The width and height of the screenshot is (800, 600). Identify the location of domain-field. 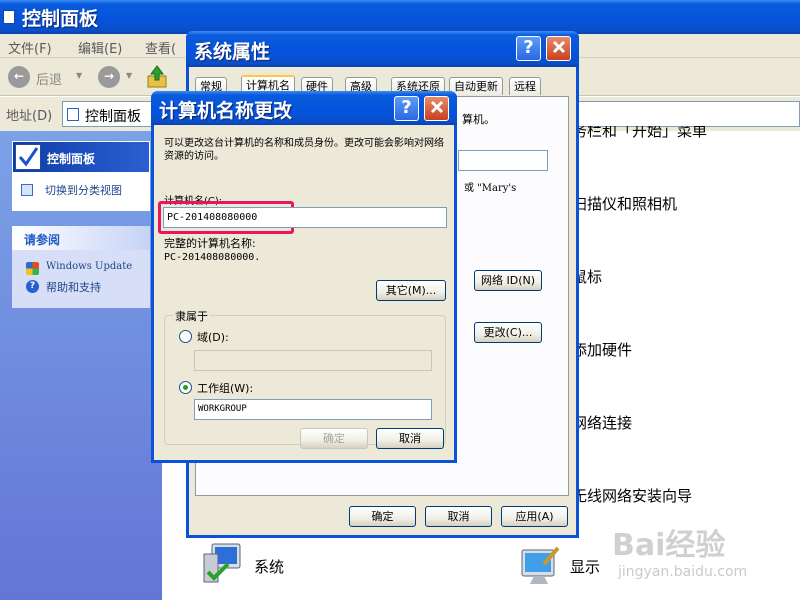
(313, 360).